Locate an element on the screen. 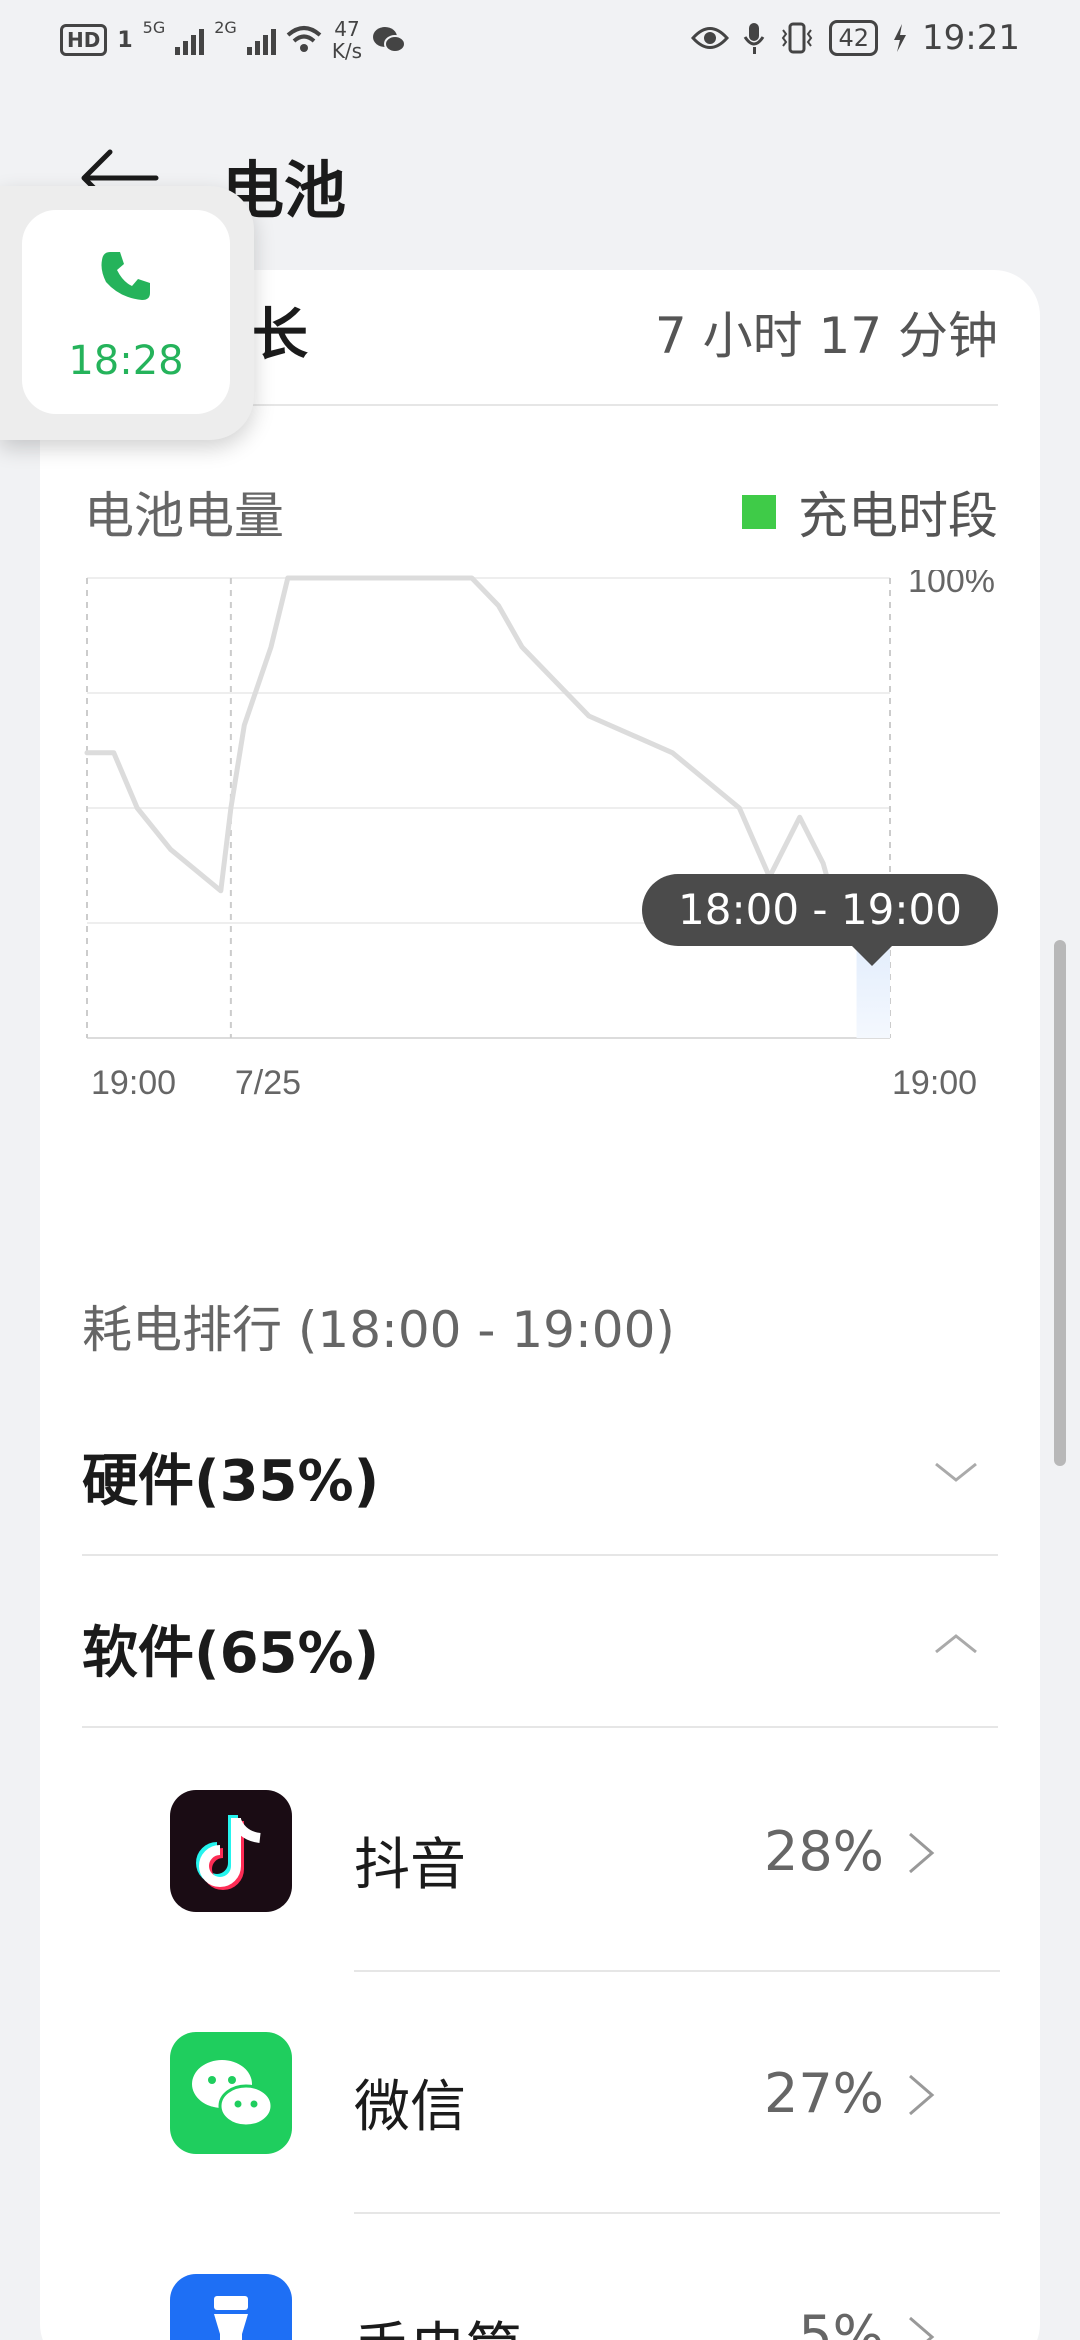  sim-slot: 1 is located at coordinates (125, 40).